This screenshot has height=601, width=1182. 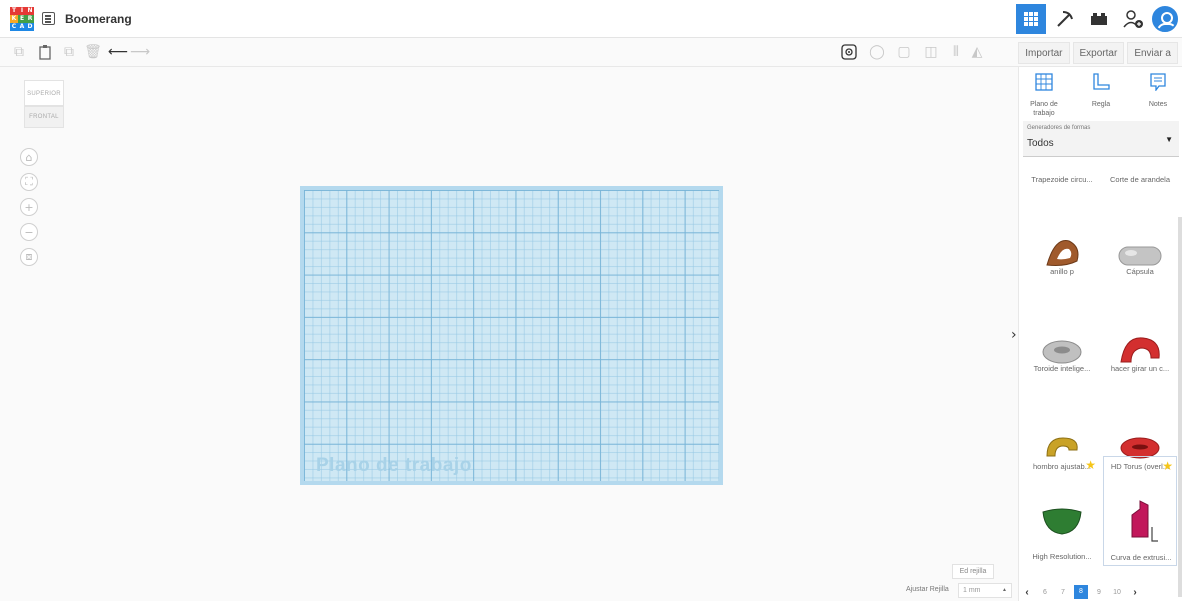 What do you see at coordinates (956, 52) in the screenshot?
I see `align-icon: ⫴` at bounding box center [956, 52].